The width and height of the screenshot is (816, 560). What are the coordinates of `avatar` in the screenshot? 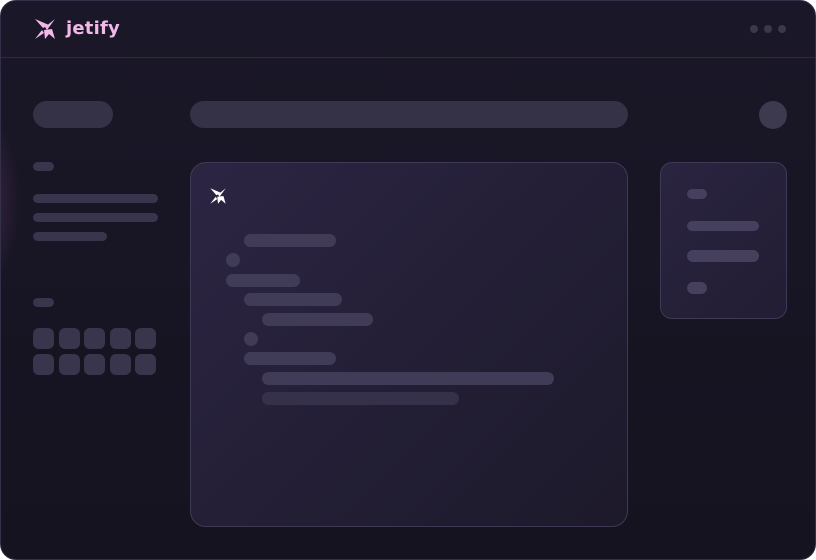 It's located at (773, 115).